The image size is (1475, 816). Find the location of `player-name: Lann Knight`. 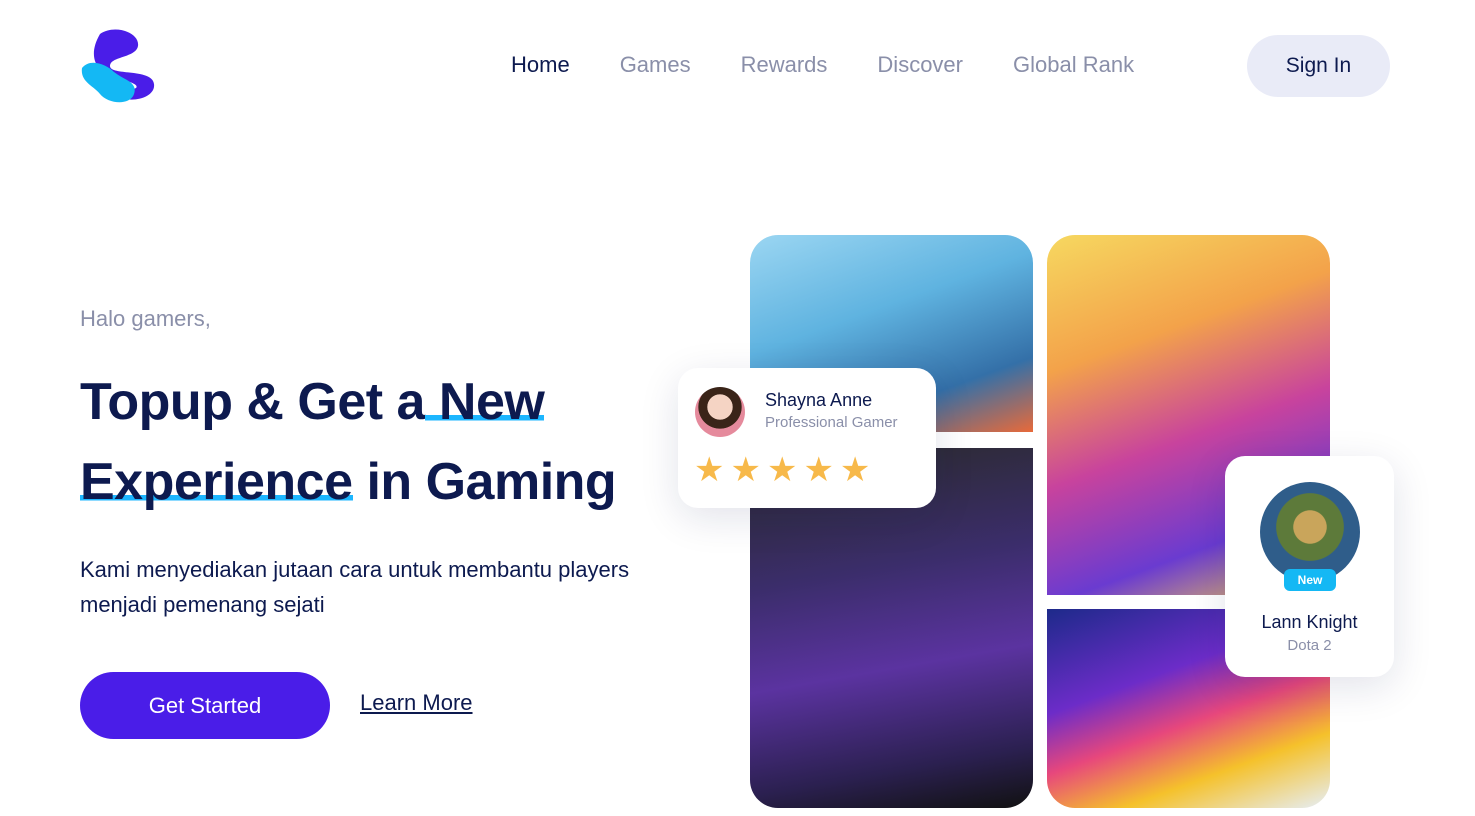

player-name: Lann Knight is located at coordinates (1309, 622).